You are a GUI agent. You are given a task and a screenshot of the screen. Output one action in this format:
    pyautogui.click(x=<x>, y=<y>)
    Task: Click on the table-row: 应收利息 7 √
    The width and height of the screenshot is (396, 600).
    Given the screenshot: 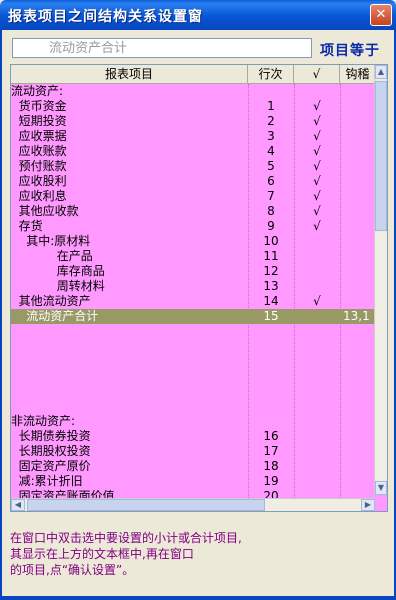 What is the action you would take?
    pyautogui.click(x=193, y=196)
    